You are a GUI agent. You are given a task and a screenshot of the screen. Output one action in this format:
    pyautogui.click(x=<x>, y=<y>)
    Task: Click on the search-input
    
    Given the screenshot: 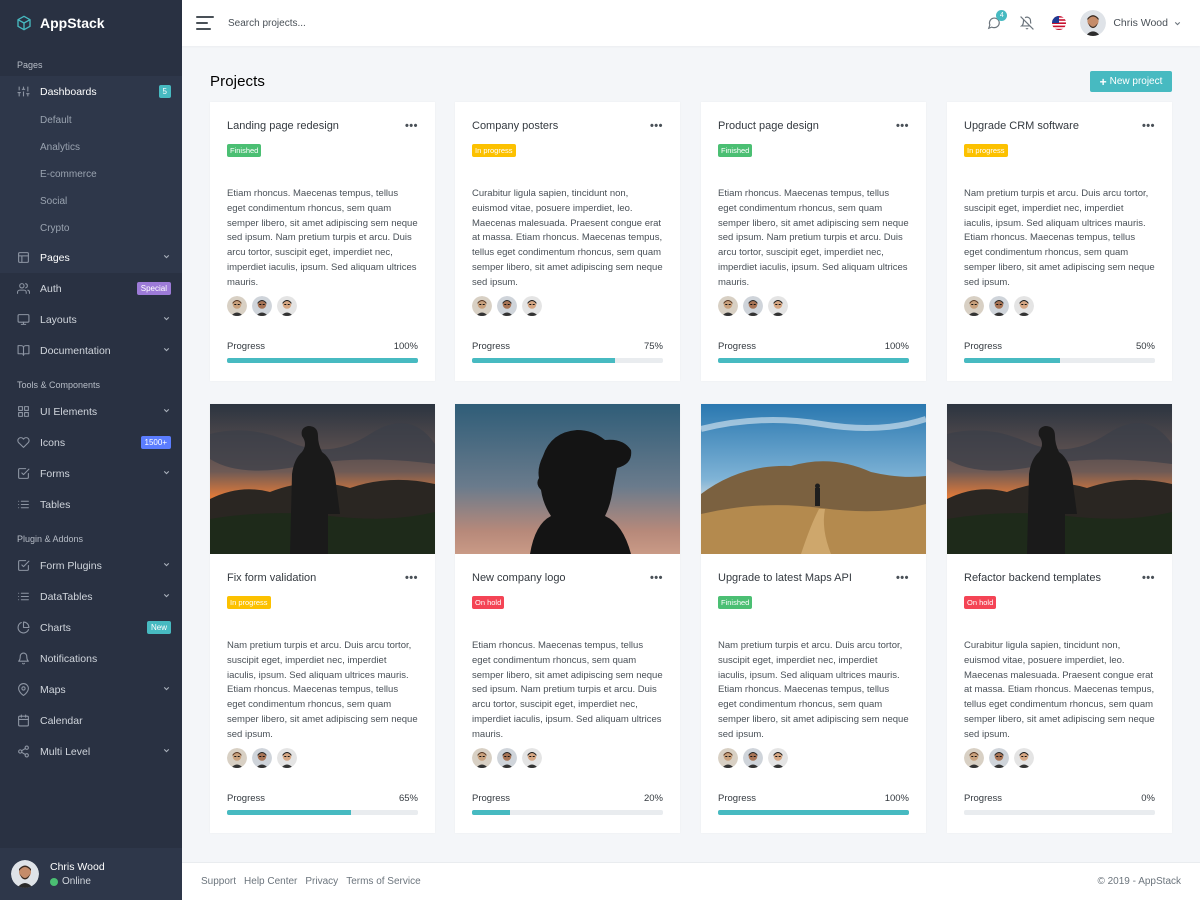 What is the action you would take?
    pyautogui.click(x=328, y=23)
    